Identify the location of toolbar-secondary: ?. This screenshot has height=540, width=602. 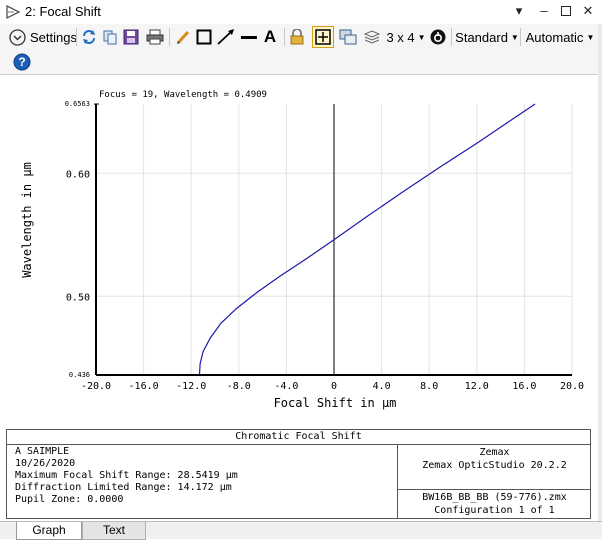
(301, 62).